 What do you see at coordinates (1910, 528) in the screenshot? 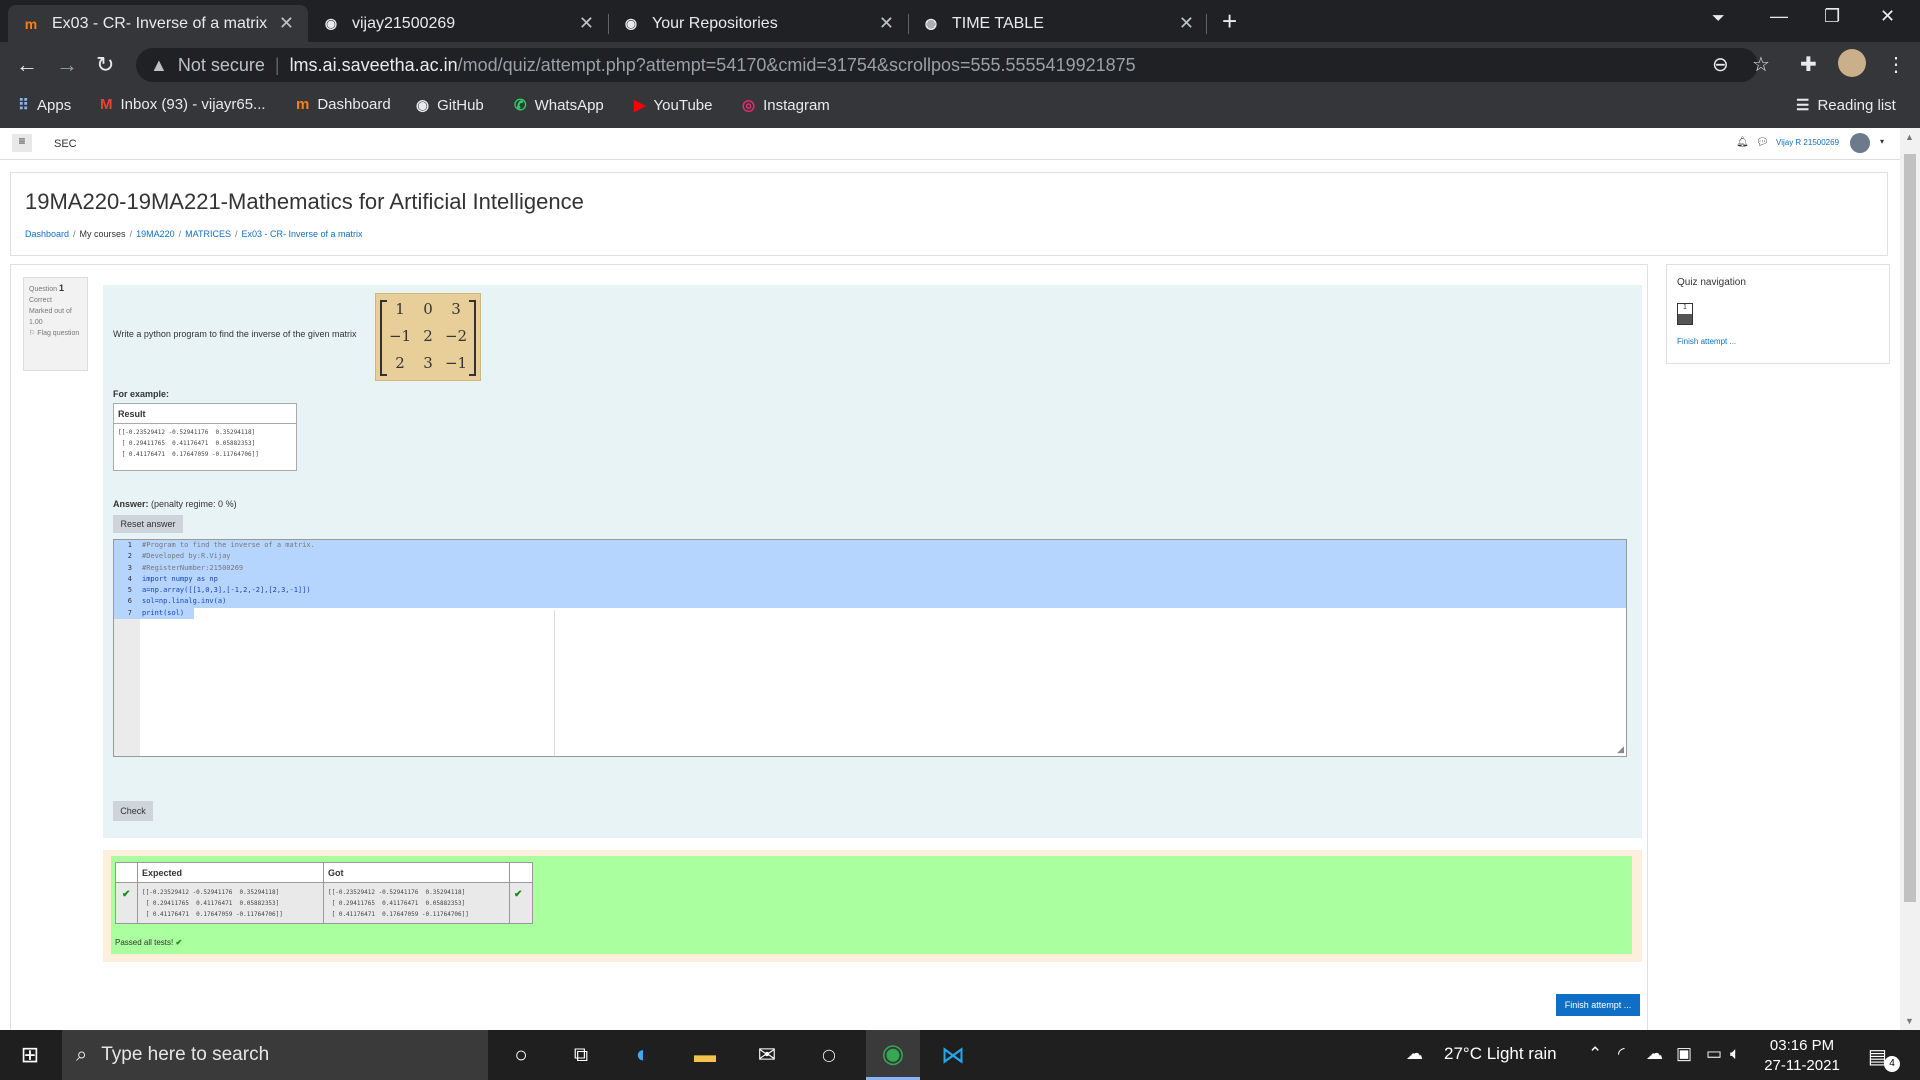
I see `scrollbar-thumb` at bounding box center [1910, 528].